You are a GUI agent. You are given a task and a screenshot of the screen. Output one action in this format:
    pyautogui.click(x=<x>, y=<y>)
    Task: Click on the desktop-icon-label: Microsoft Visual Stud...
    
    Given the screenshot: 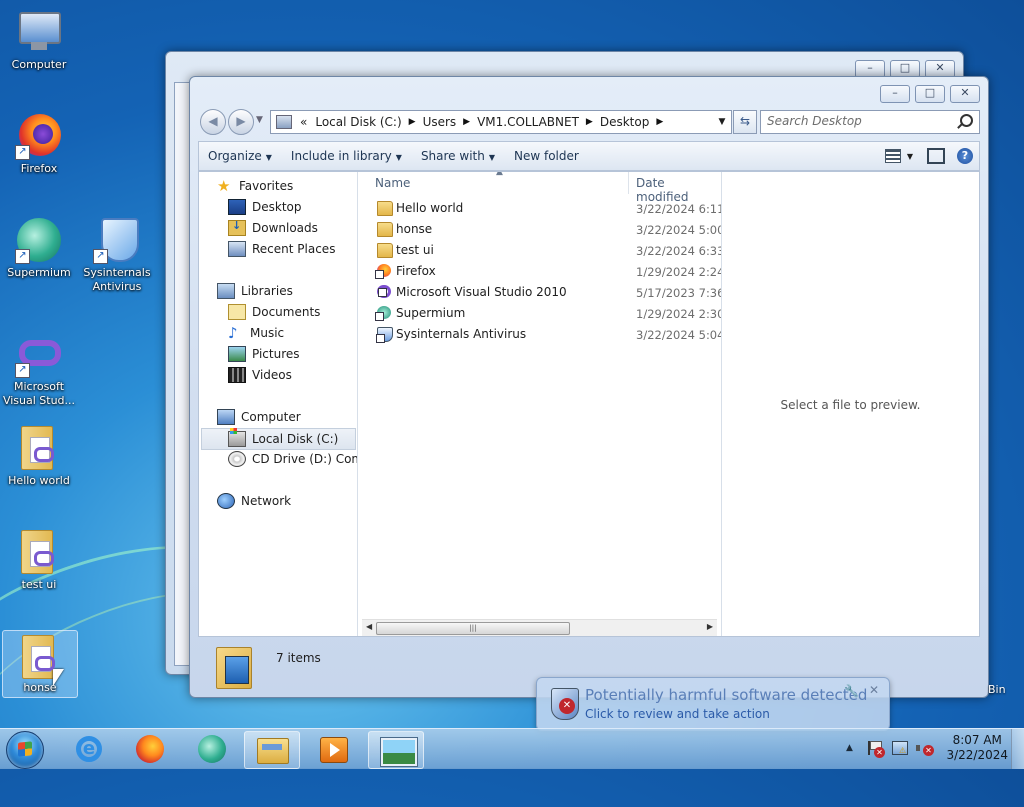 What is the action you would take?
    pyautogui.click(x=39, y=393)
    